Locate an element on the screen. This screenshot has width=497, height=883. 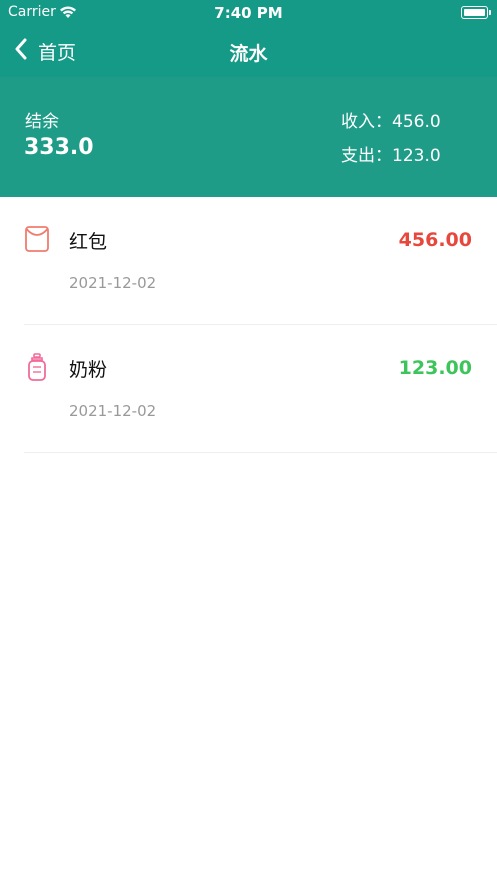
battery-icon is located at coordinates (476, 12).